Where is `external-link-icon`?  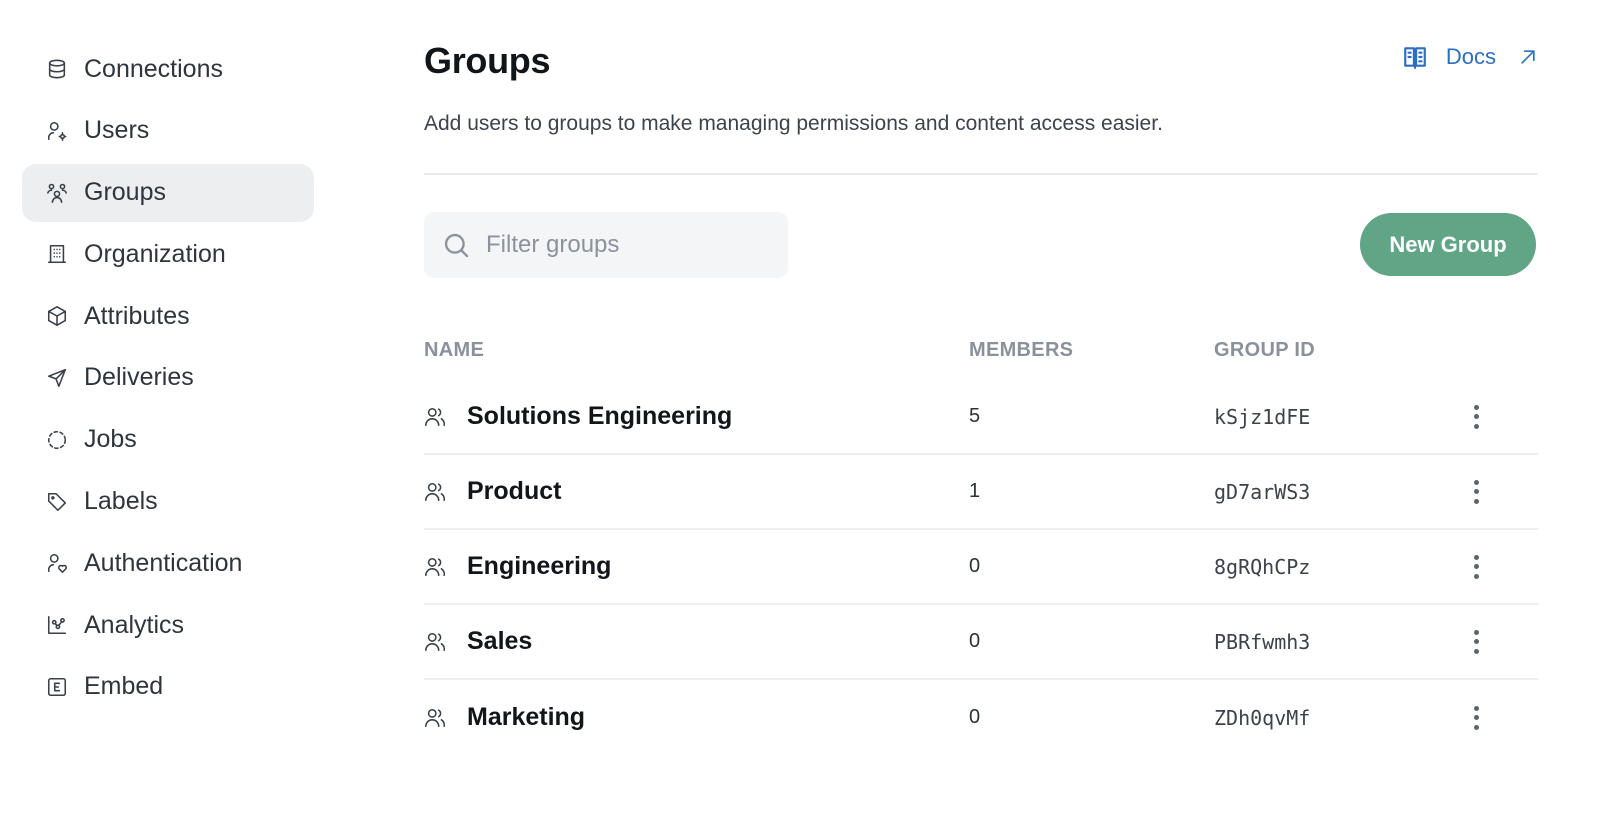
external-link-icon is located at coordinates (1528, 57).